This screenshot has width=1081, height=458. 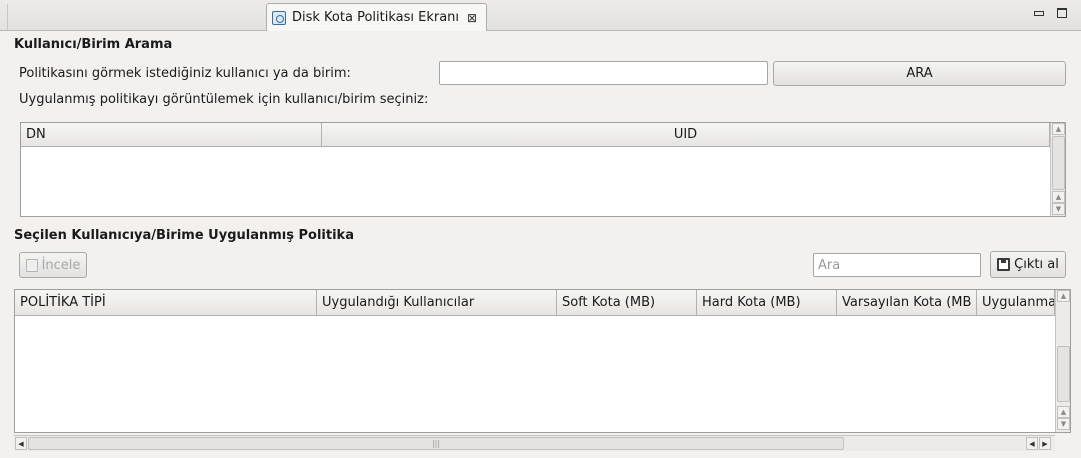 What do you see at coordinates (897, 265) in the screenshot?
I see `policy-search-input` at bounding box center [897, 265].